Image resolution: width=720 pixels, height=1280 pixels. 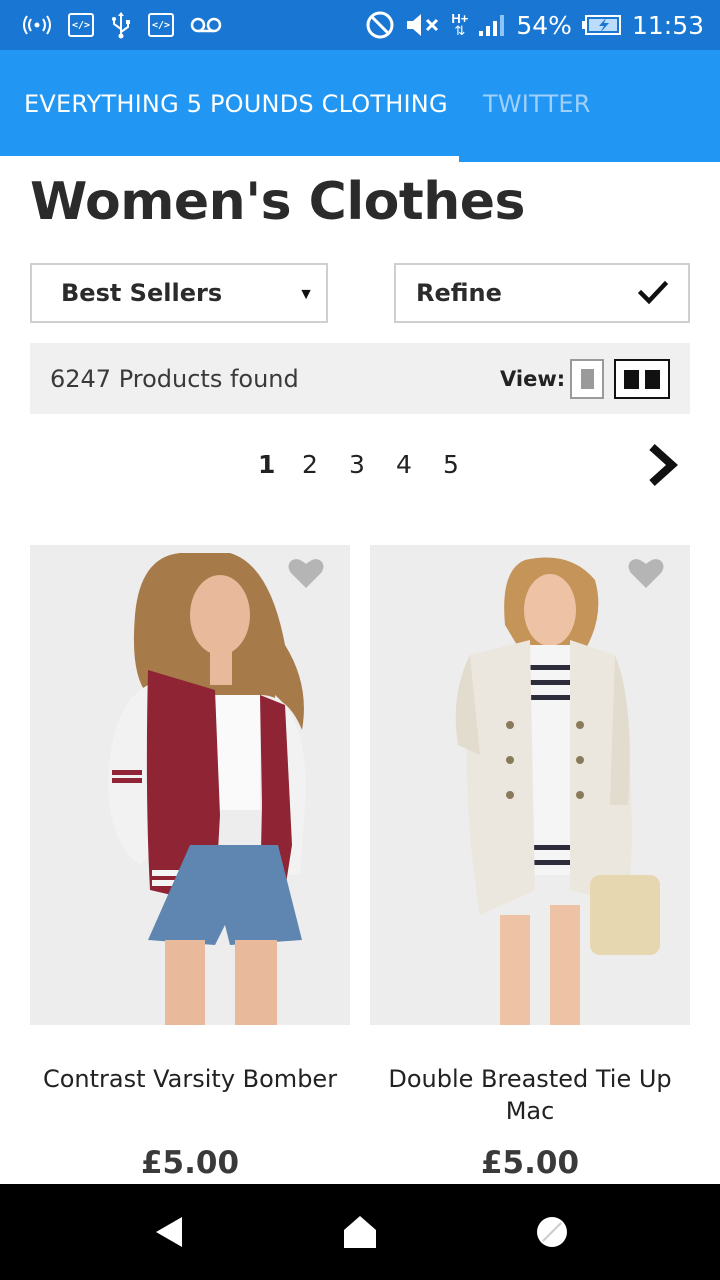 I want to click on home-icon, so click(x=360, y=1232).